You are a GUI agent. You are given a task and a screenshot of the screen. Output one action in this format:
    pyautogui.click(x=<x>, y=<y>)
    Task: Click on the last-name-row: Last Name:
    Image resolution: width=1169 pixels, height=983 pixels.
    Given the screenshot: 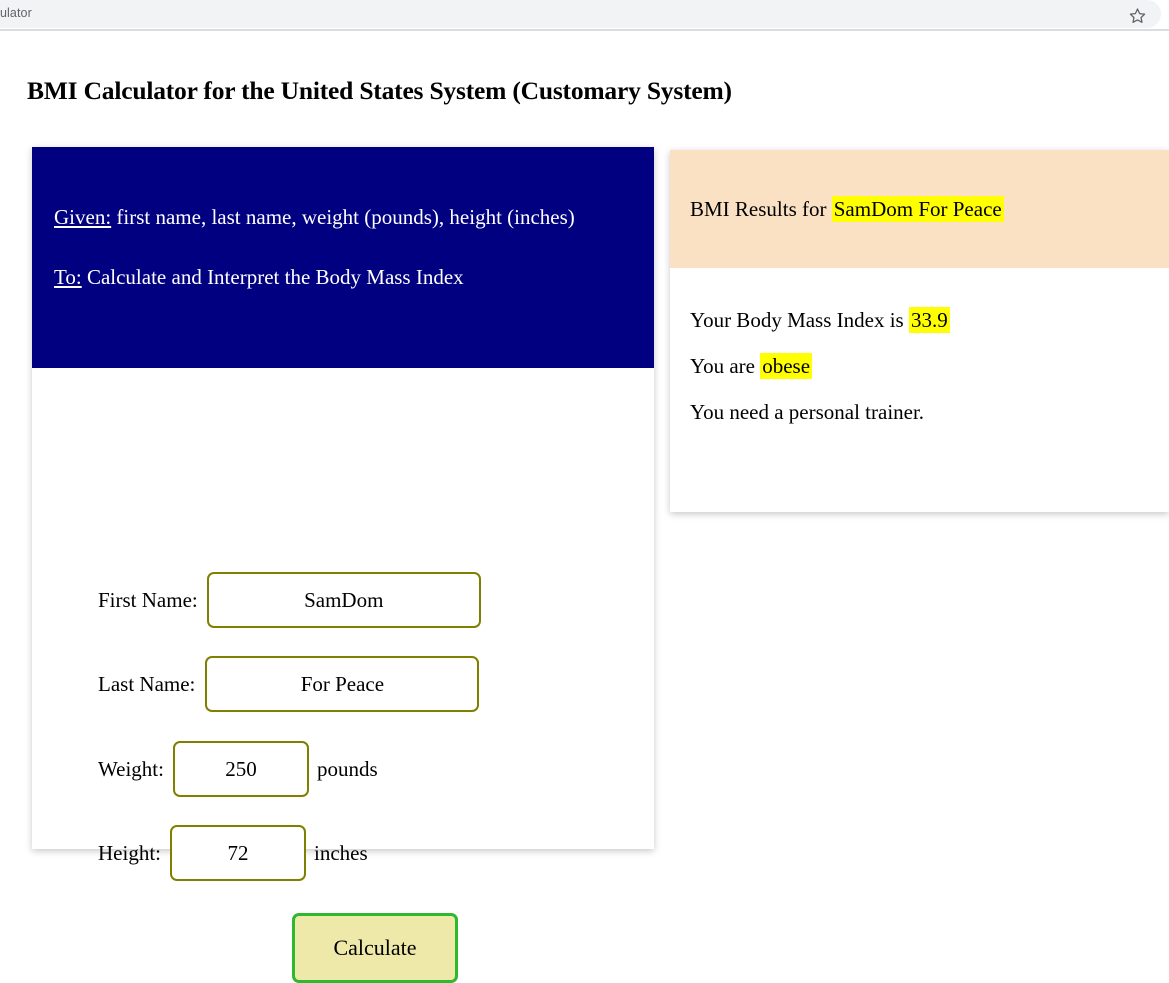 What is the action you would take?
    pyautogui.click(x=289, y=684)
    